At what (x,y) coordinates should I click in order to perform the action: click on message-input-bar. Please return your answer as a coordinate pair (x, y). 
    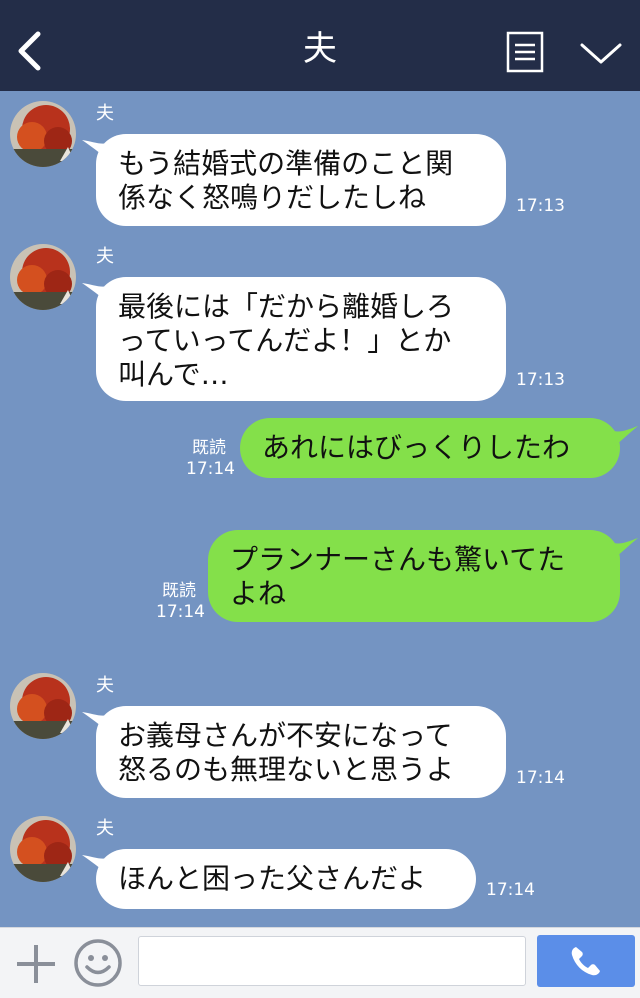
    Looking at the image, I should click on (320, 962).